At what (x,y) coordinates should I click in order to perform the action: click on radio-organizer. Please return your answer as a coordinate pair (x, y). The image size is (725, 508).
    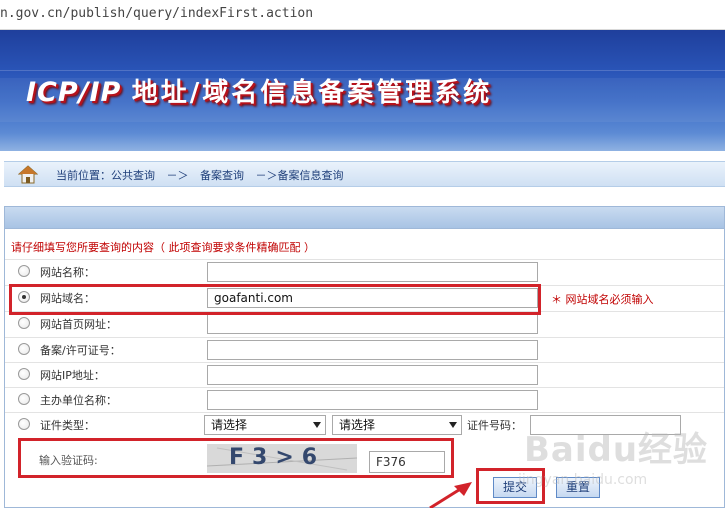
    Looking at the image, I should click on (24, 399).